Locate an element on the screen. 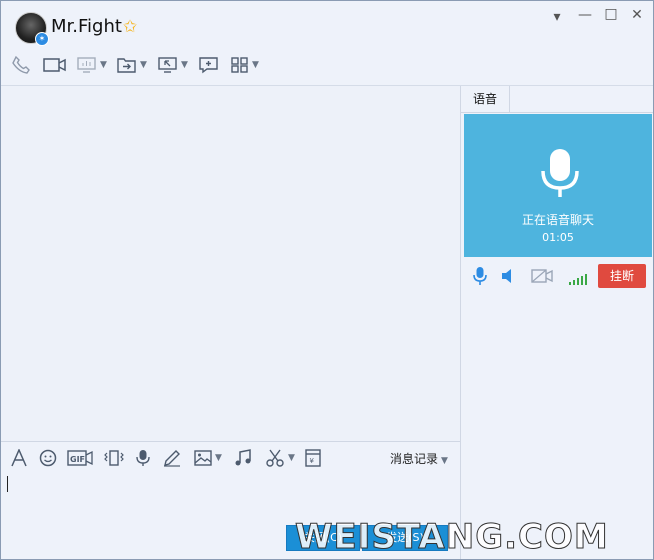  star-icon: ✩ is located at coordinates (130, 27).